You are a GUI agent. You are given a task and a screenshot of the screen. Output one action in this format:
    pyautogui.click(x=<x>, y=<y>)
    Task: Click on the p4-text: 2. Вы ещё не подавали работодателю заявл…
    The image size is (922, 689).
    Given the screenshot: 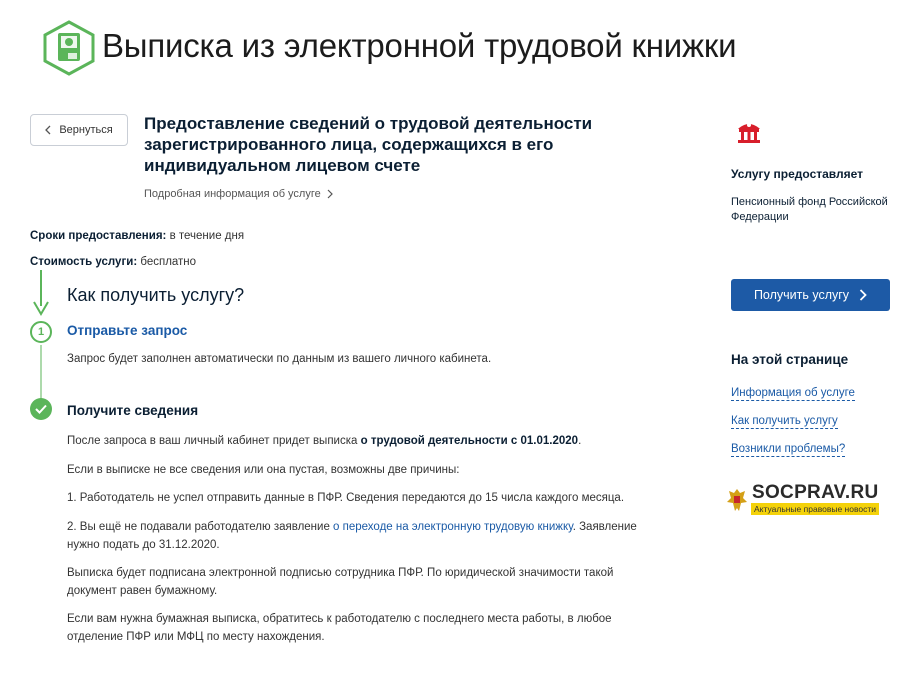 What is the action you would take?
    pyautogui.click(x=198, y=527)
    